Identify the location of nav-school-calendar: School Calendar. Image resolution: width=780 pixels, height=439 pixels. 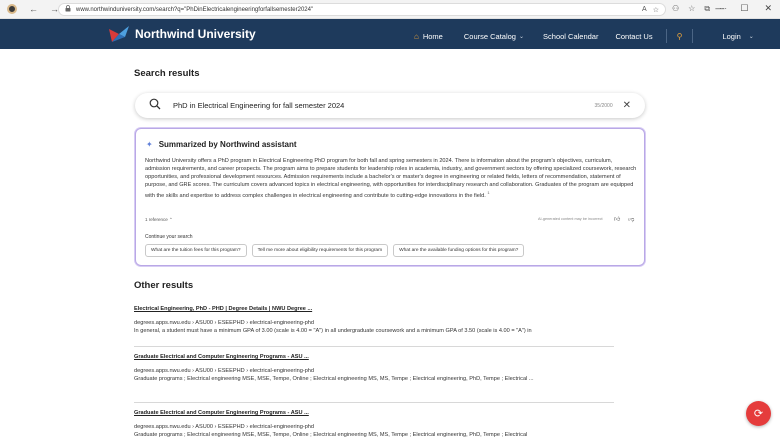
(570, 36).